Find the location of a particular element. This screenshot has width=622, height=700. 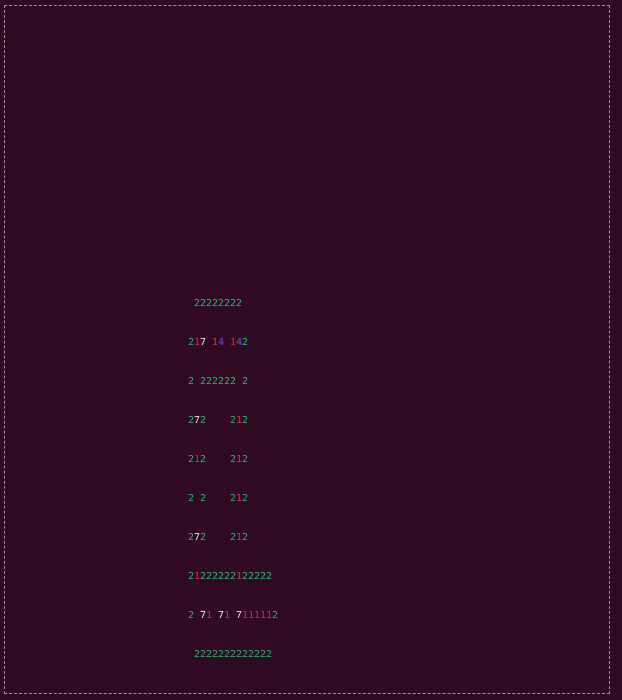

grid-line: 217 14 142 is located at coordinates (233, 342).